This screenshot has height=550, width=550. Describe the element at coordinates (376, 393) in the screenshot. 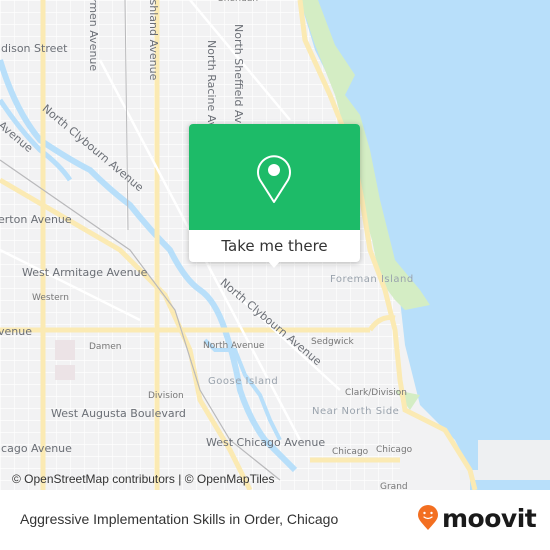

I see `station-label-clark-division: Clark/Division` at that location.